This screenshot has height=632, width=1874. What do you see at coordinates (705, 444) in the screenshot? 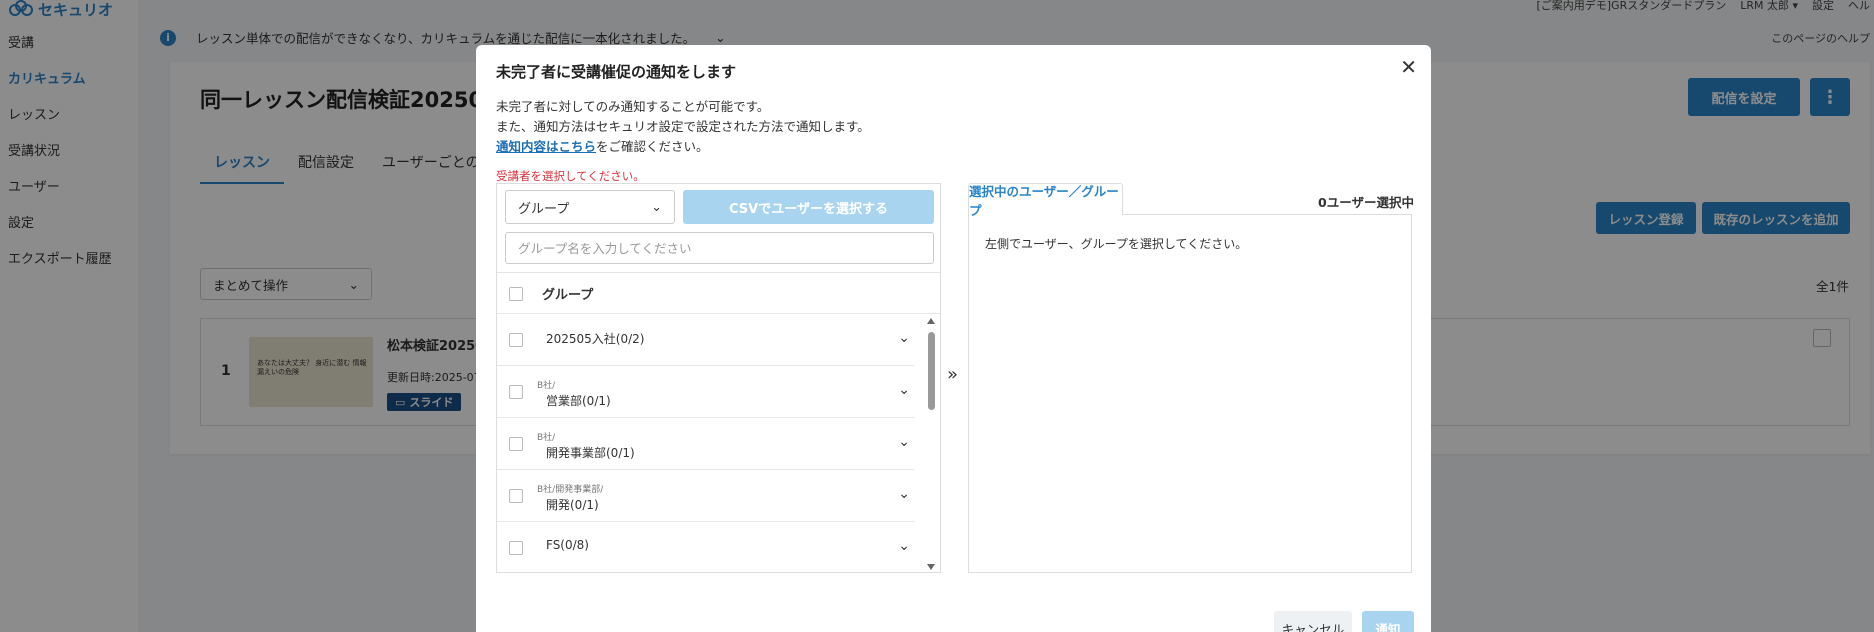
I see `list-item: B社/ 開発事業部(0/1) ⌄` at bounding box center [705, 444].